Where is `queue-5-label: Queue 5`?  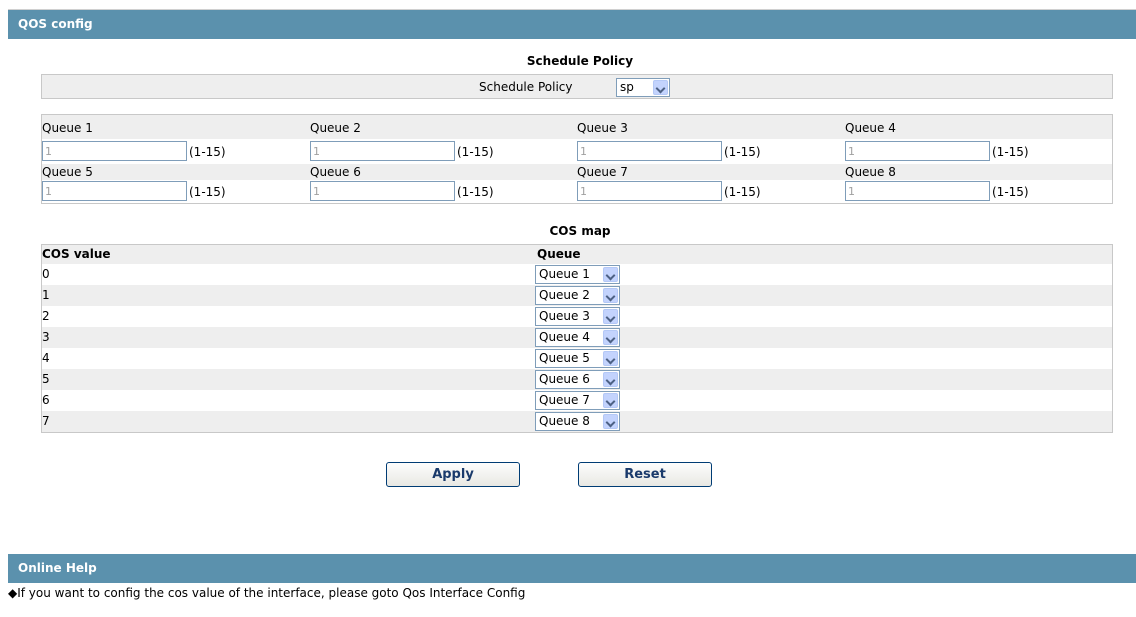 queue-5-label: Queue 5 is located at coordinates (67, 172).